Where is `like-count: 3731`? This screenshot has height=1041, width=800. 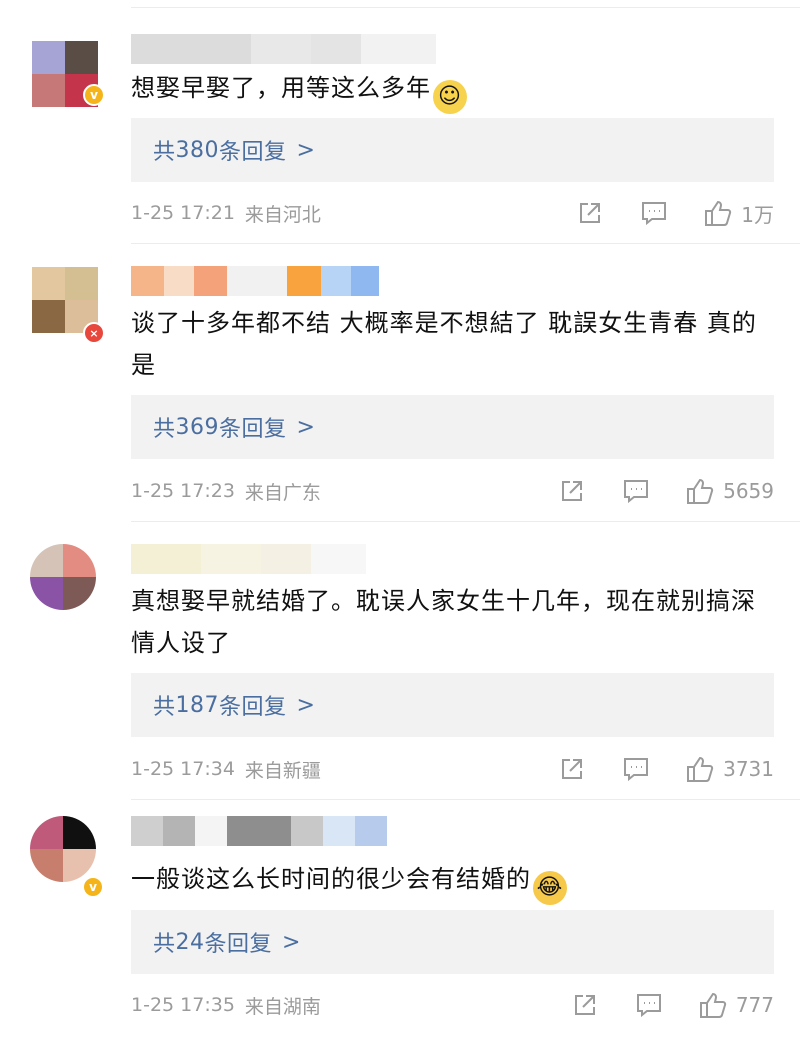 like-count: 3731 is located at coordinates (748, 769).